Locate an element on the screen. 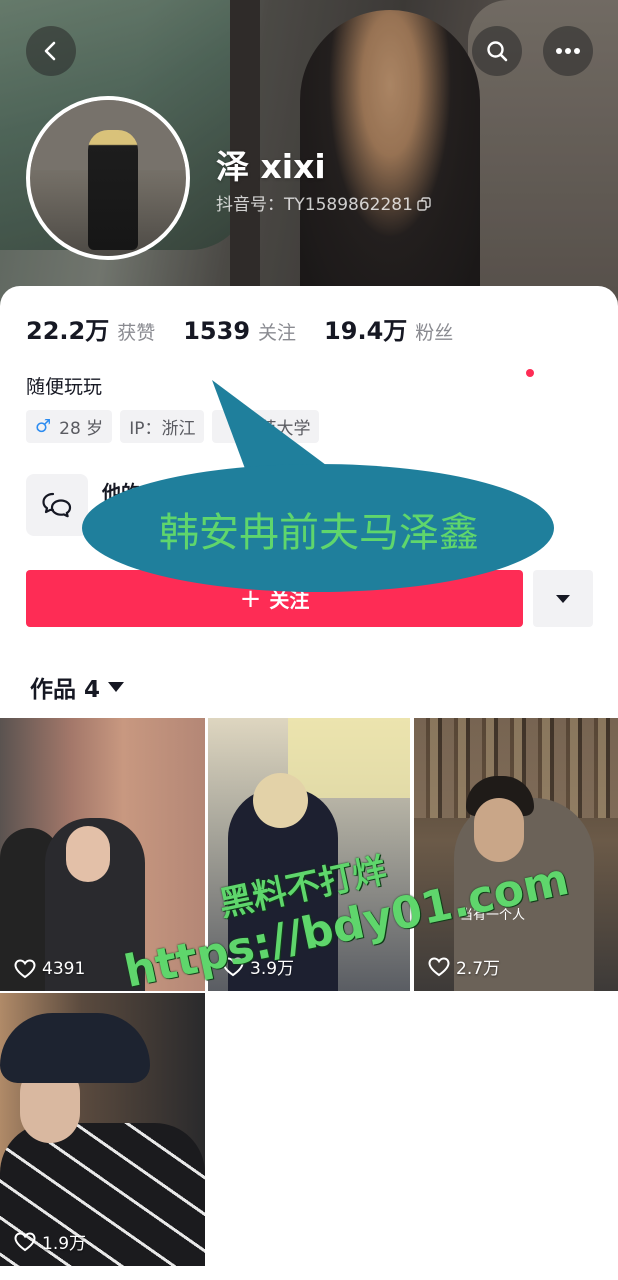 The image size is (618, 1280). stat-following: 1539 关注 is located at coordinates (239, 331).